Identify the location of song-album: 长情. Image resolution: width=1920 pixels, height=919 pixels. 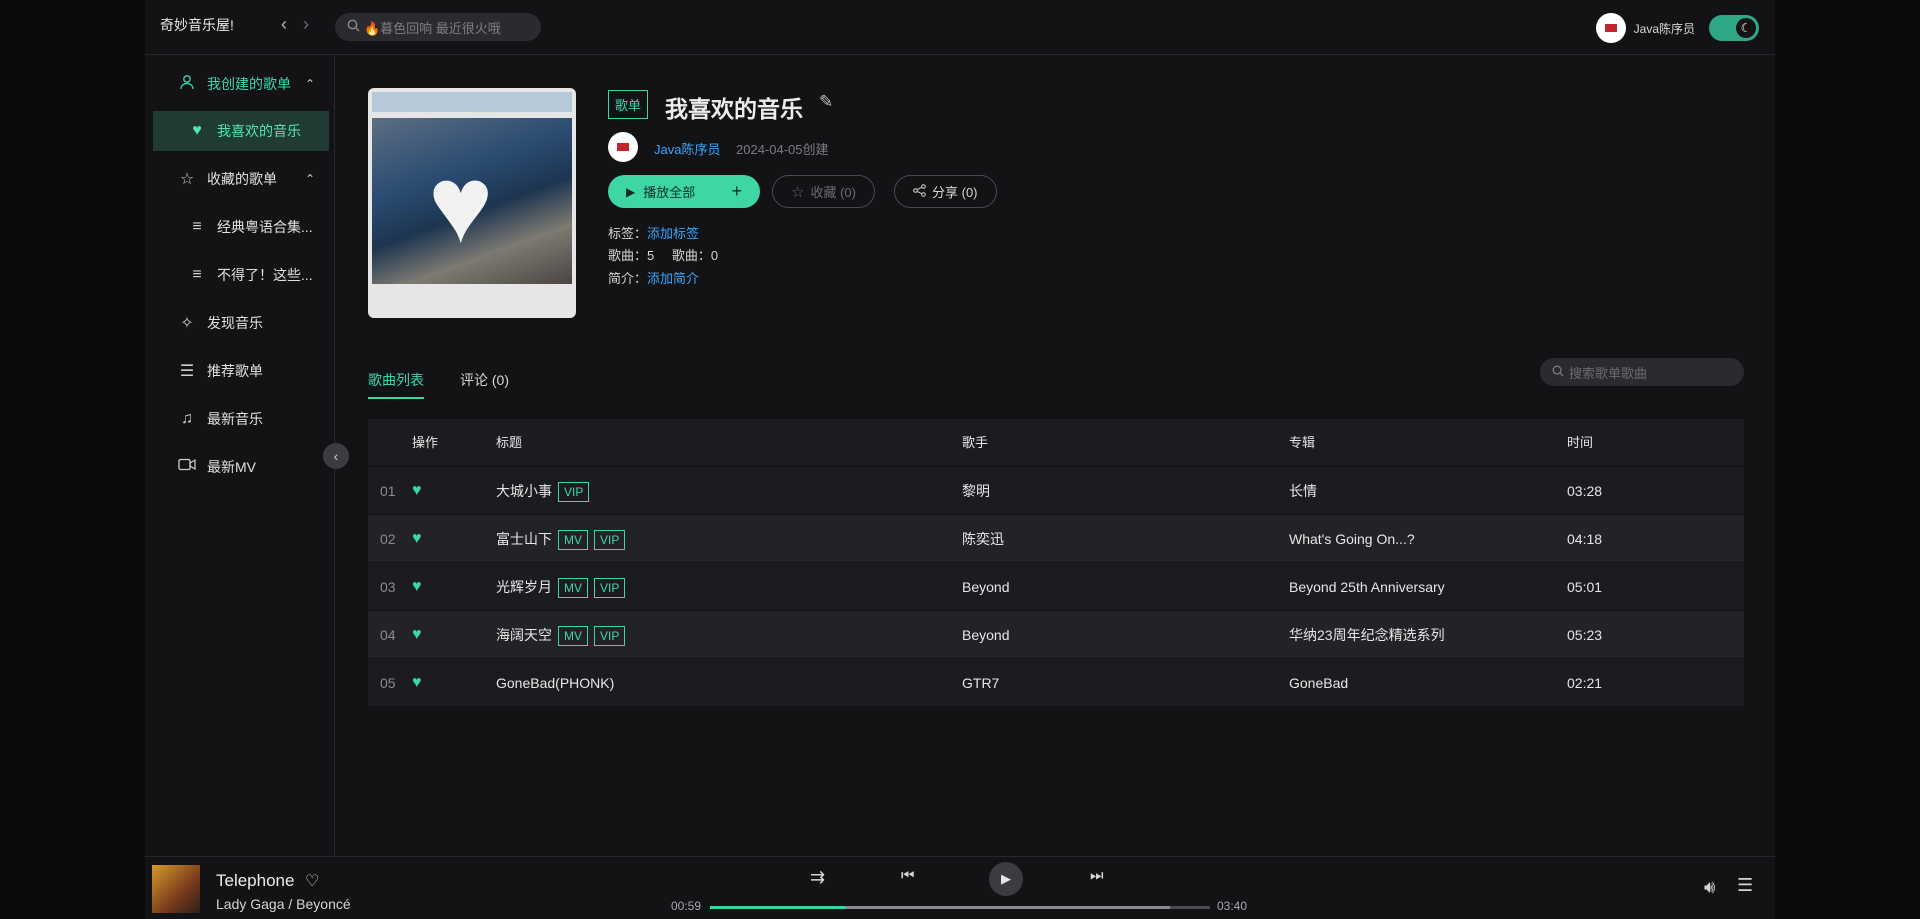
(1303, 491).